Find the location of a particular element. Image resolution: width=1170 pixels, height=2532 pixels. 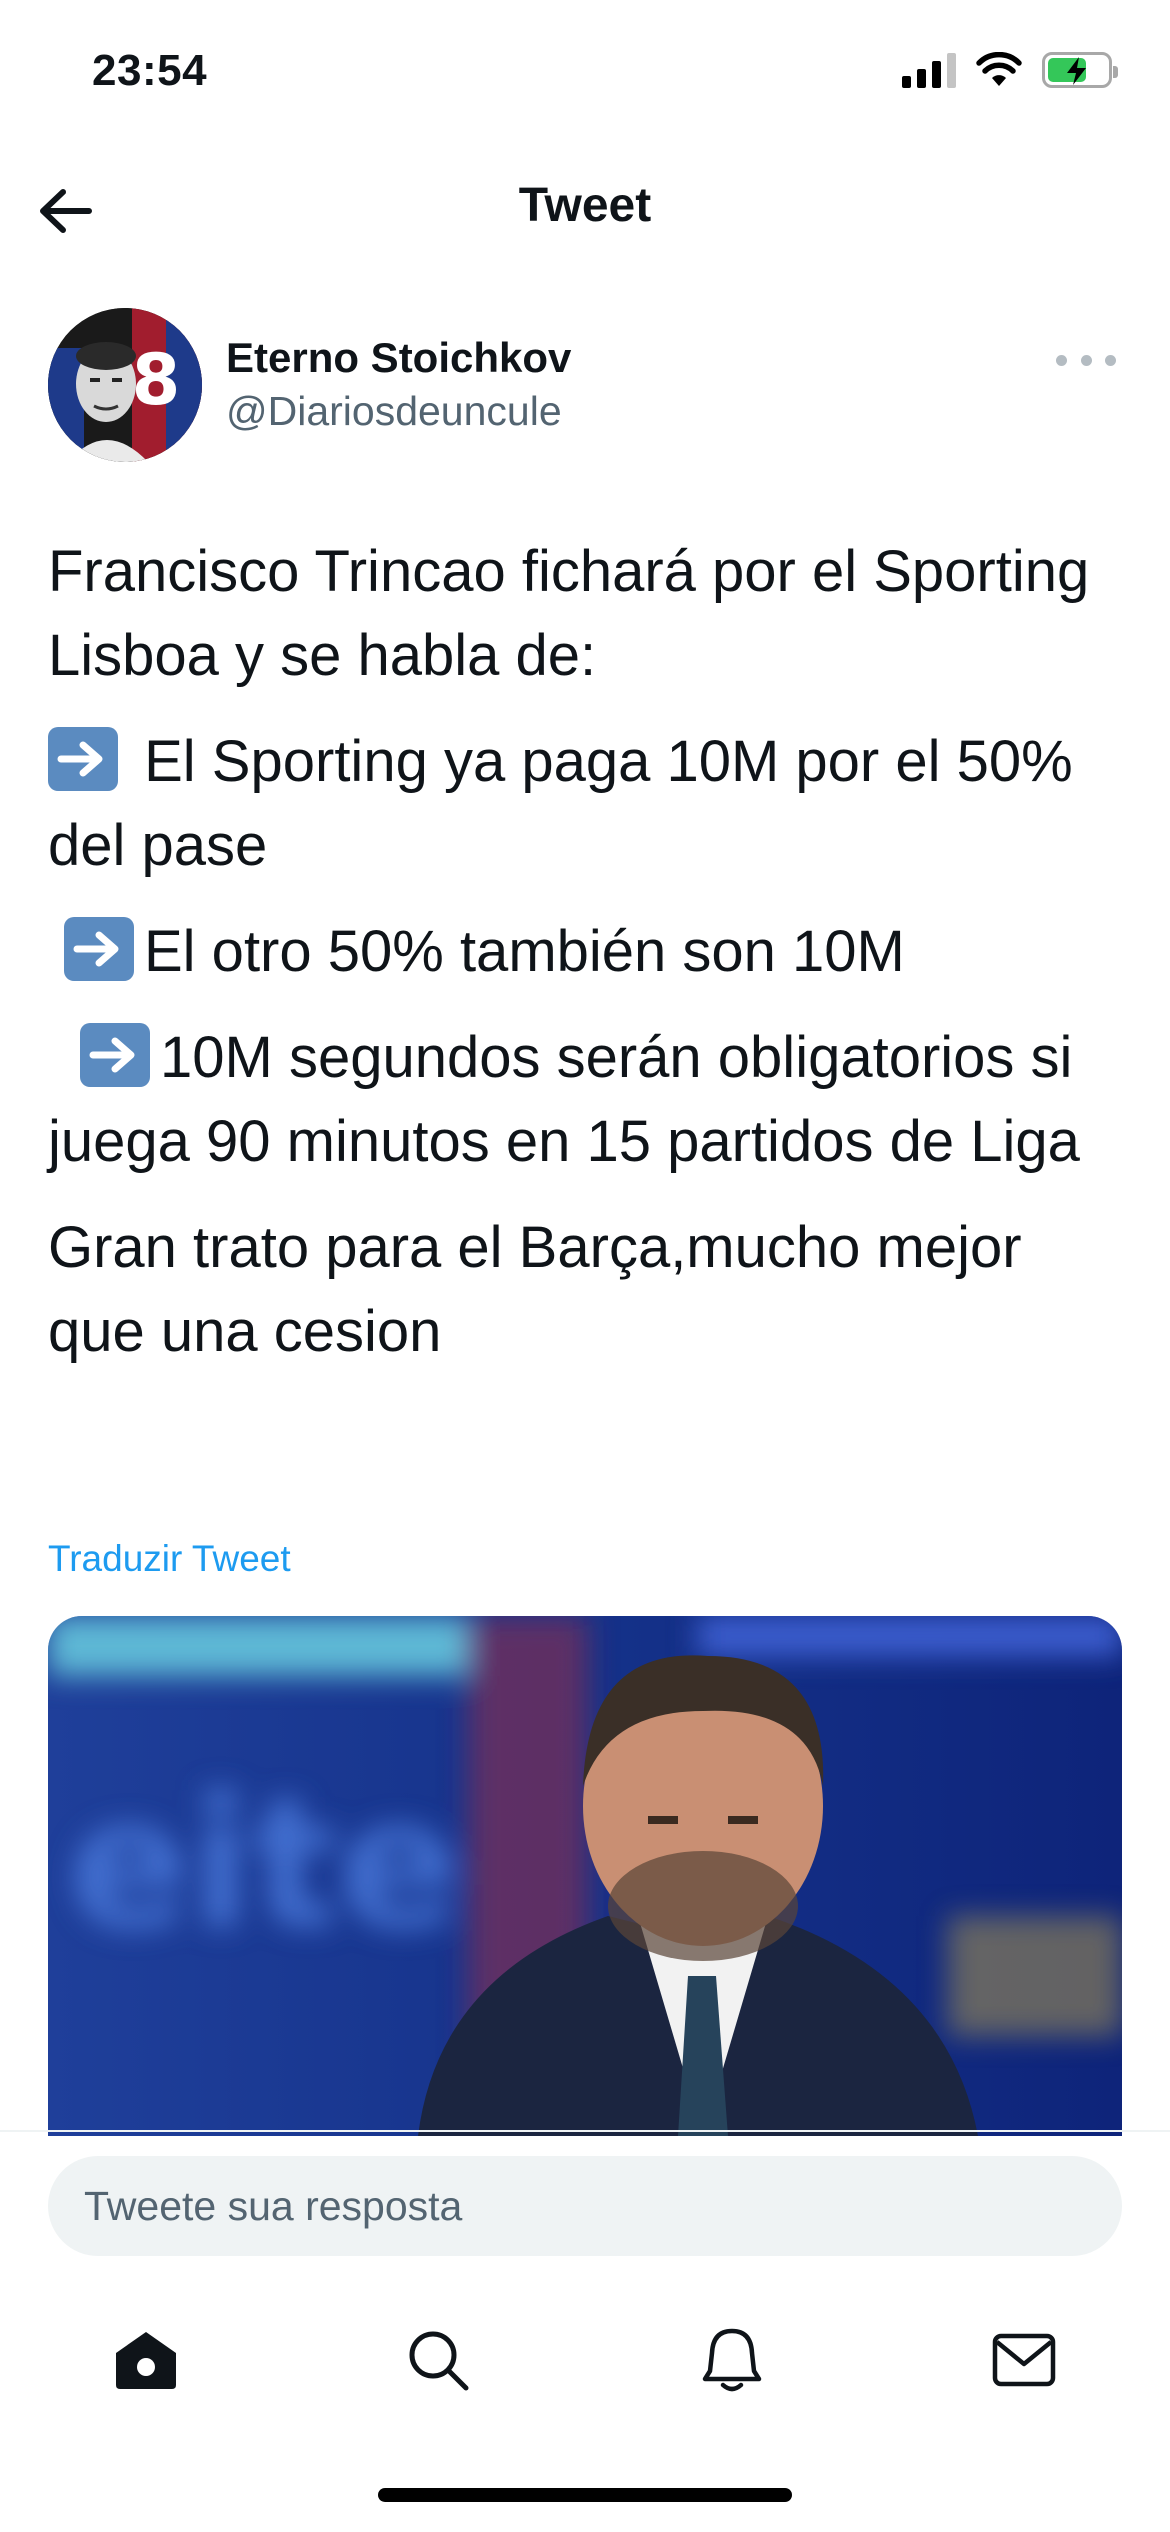

reply-divider is located at coordinates (585, 2131).